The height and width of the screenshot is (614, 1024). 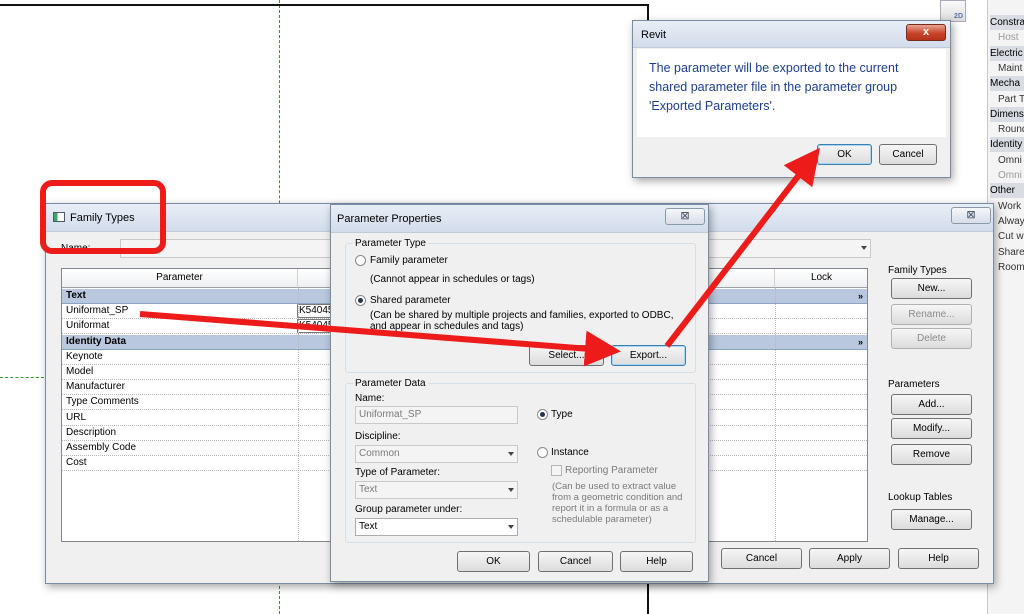 I want to click on arrow-to-ok-button, so click(x=742, y=247).